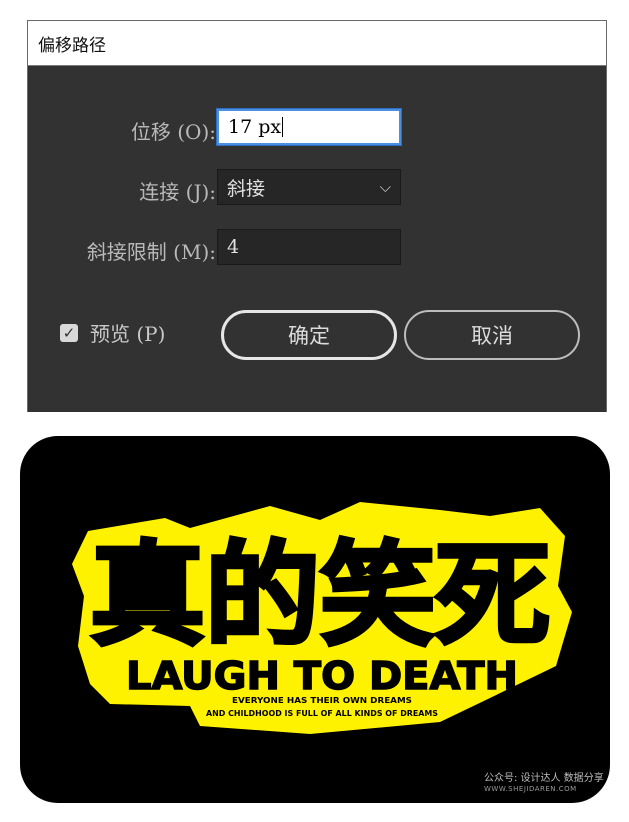 Image resolution: width=629 pixels, height=822 pixels. I want to click on ok-button: 确定, so click(309, 335).